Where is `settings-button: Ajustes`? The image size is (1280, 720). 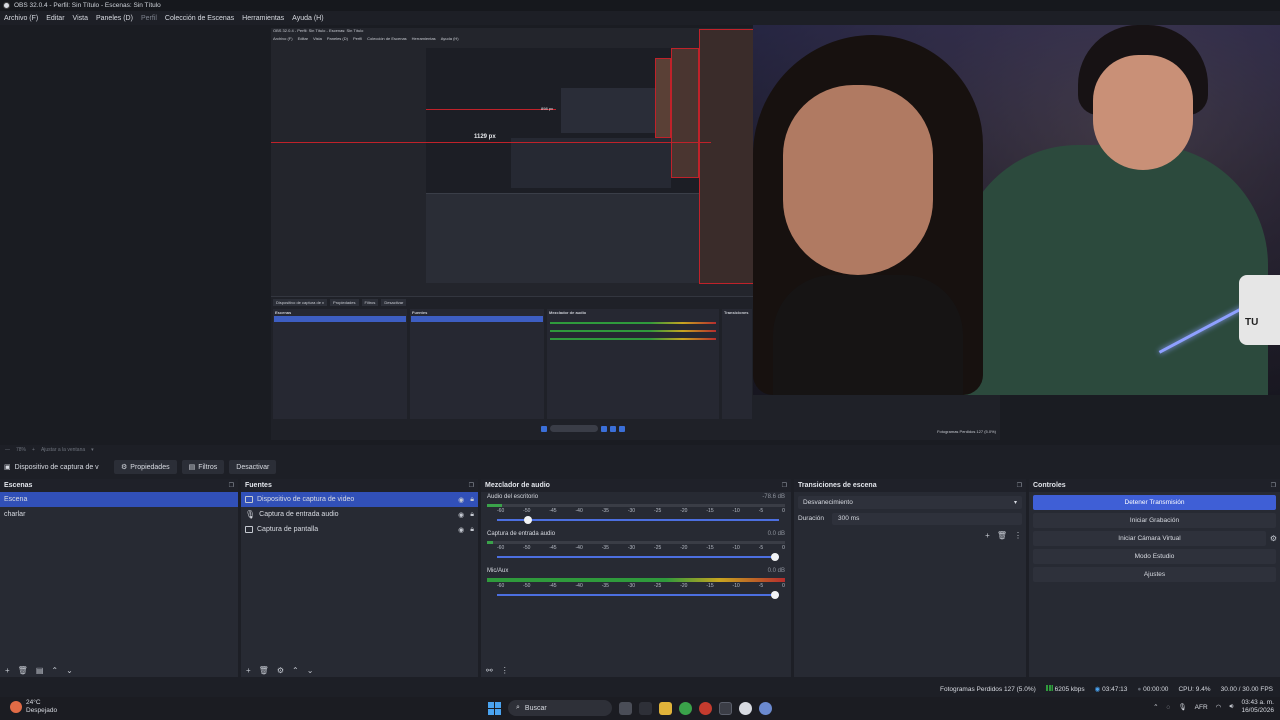
settings-button: Ajustes is located at coordinates (1154, 574).